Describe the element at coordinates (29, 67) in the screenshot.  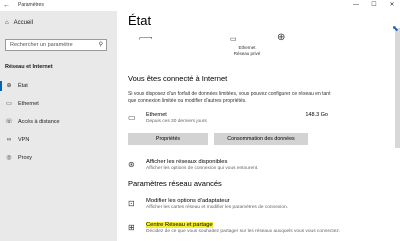
I see `sidebar-section-title: Réseau et Internet` at that location.